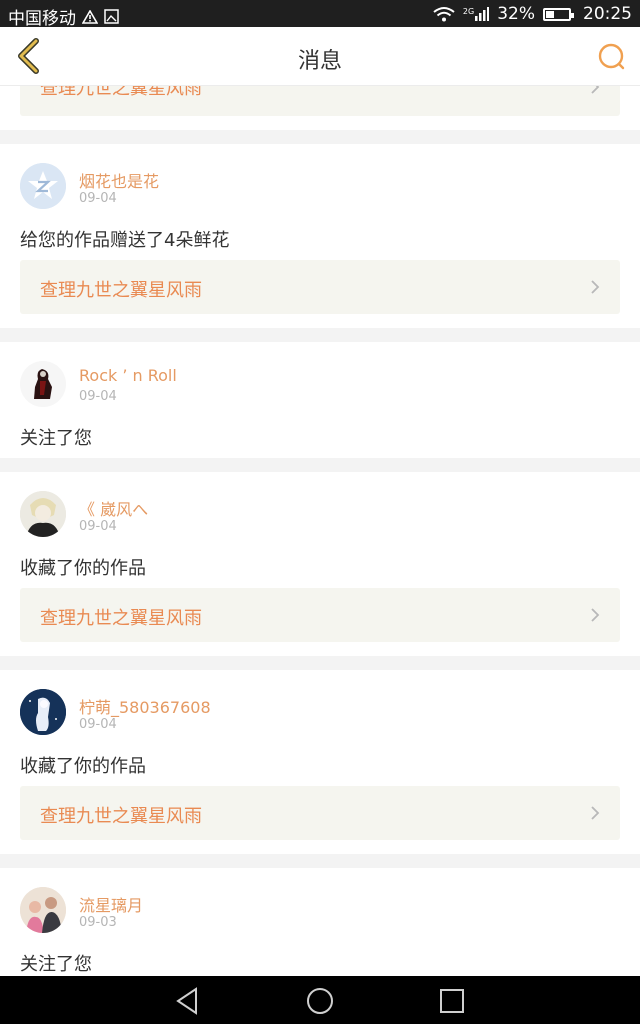 The width and height of the screenshot is (640, 1024). Describe the element at coordinates (42, 19) in the screenshot. I see `carrier-label: 中国移动` at that location.